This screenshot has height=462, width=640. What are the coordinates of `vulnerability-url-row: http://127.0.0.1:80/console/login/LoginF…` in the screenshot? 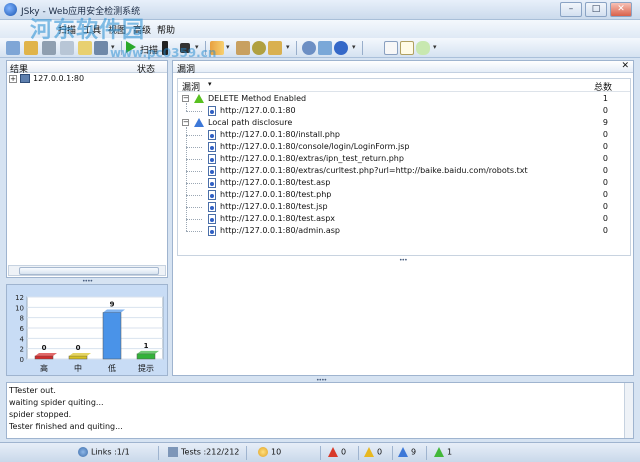 It's located at (404, 147).